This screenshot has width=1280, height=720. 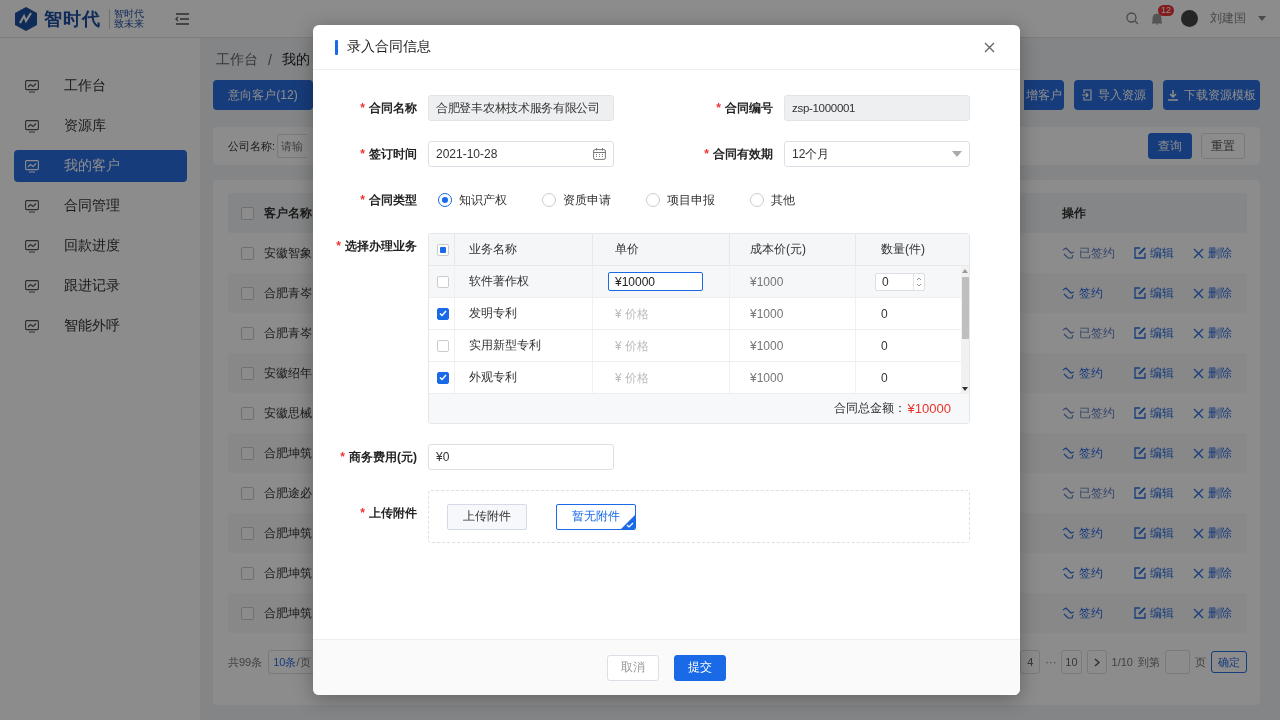 What do you see at coordinates (100, 166) in the screenshot?
I see `sidebar-item: 我的客户` at bounding box center [100, 166].